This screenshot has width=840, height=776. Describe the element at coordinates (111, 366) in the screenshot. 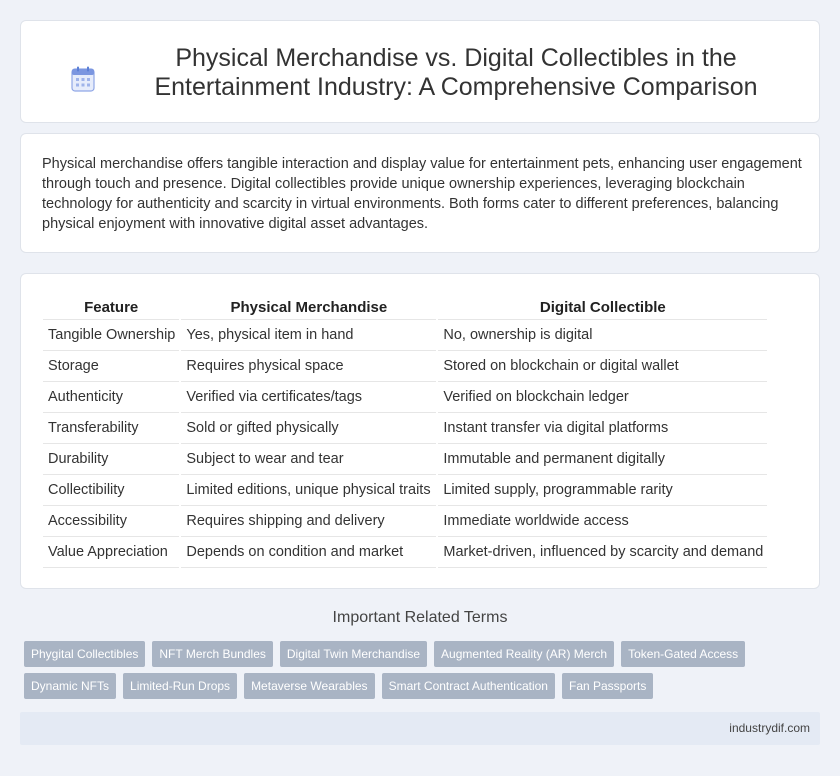

I see `feature-cell: Storage` at that location.